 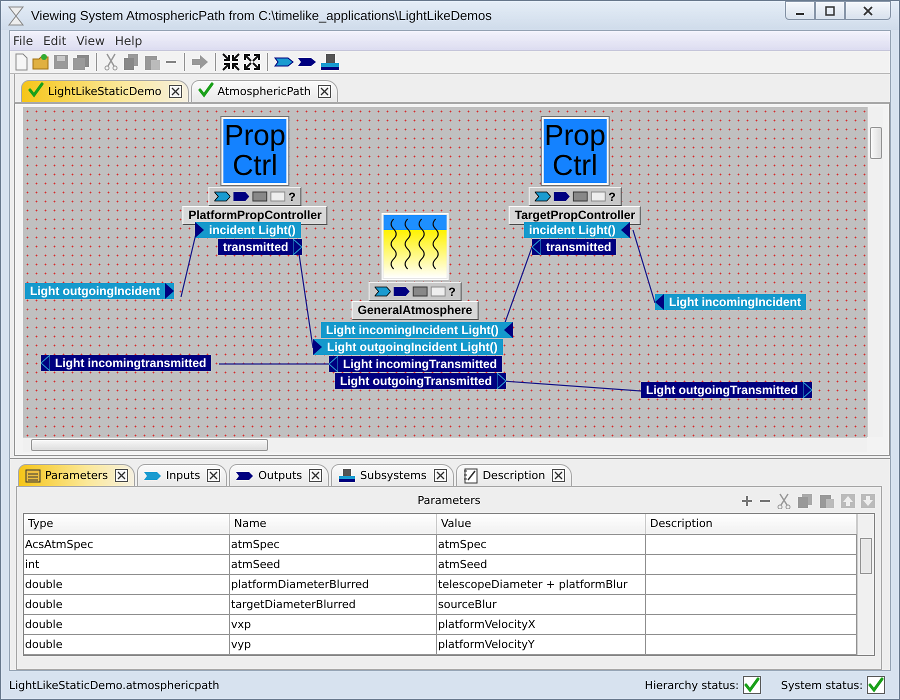 I want to click on column-header: Value, so click(x=541, y=524).